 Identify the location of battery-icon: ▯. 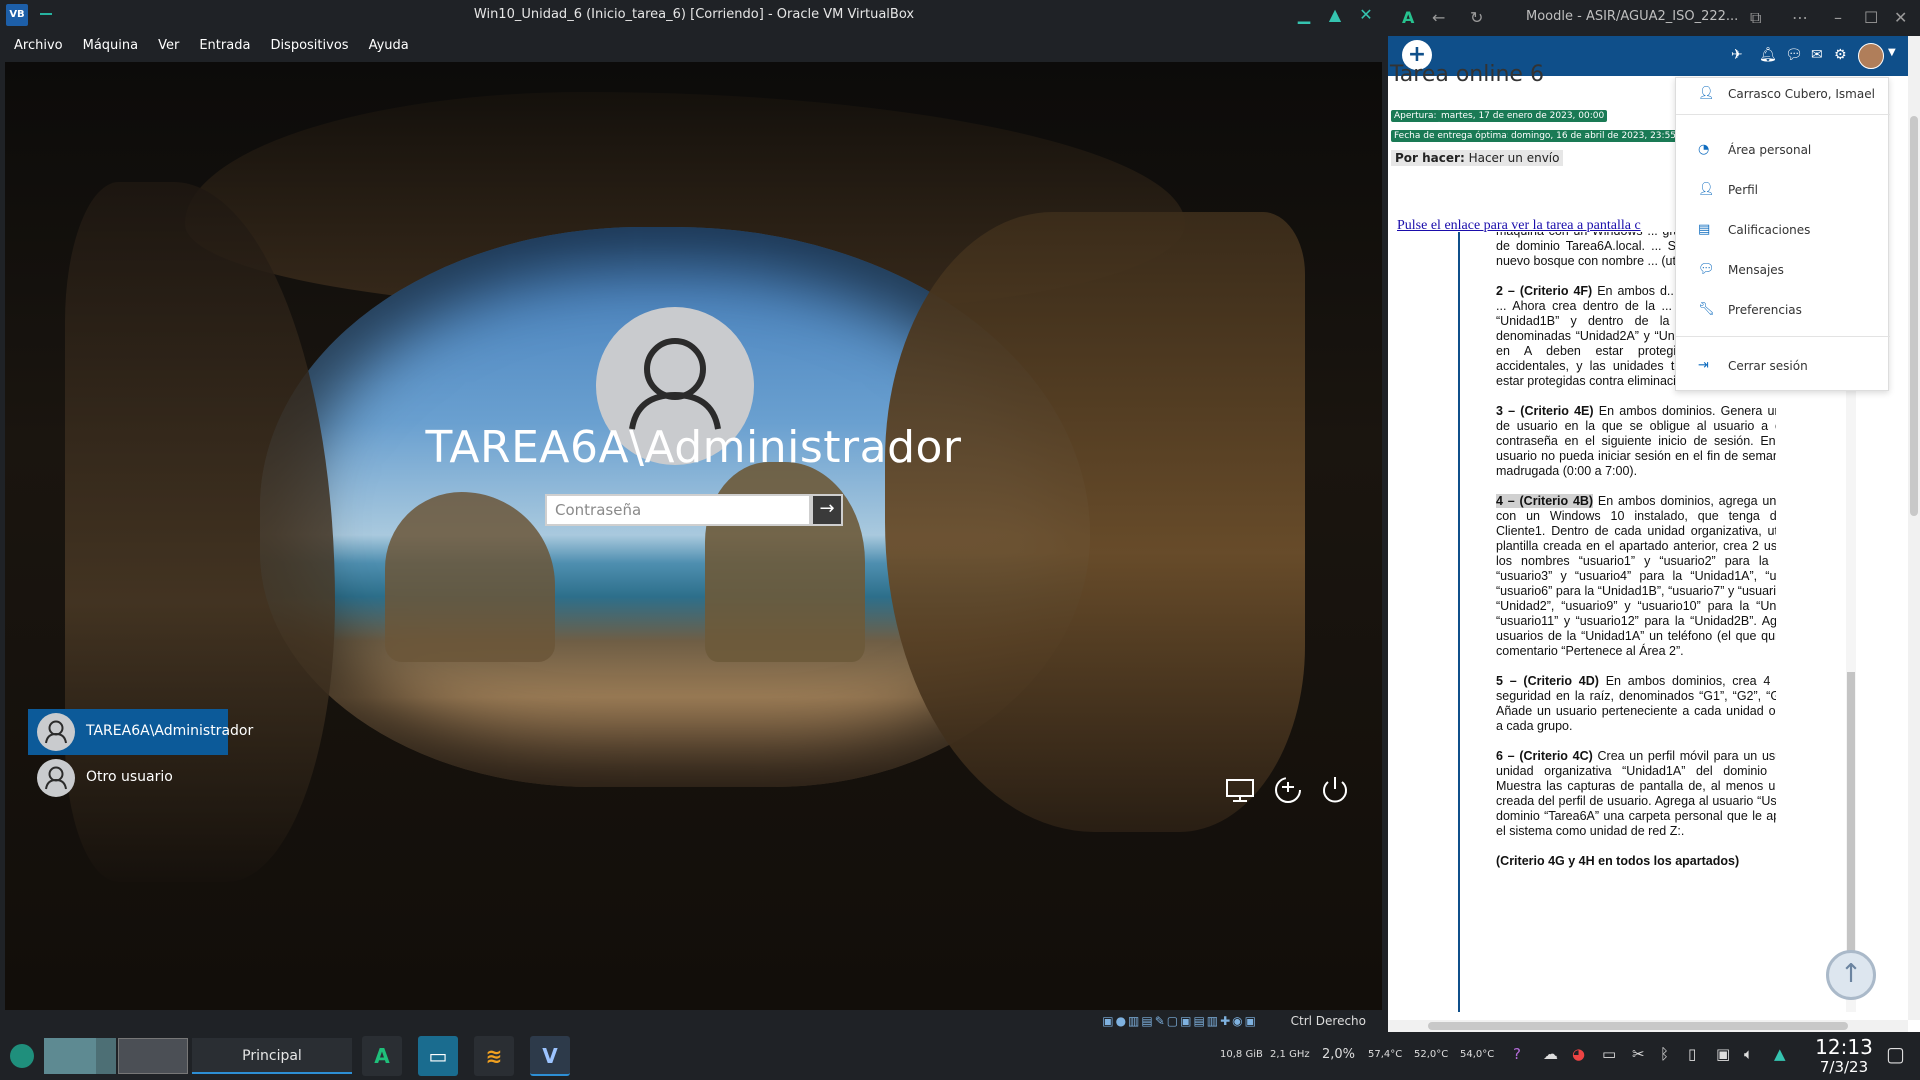
(1692, 1054).